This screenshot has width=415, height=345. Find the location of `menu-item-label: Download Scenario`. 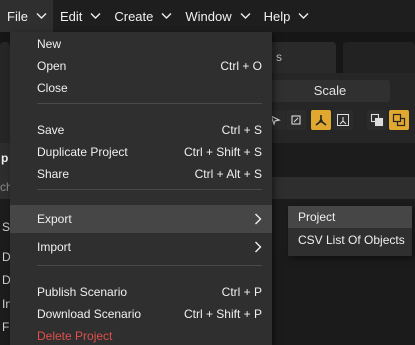

menu-item-label: Download Scenario is located at coordinates (89, 314).